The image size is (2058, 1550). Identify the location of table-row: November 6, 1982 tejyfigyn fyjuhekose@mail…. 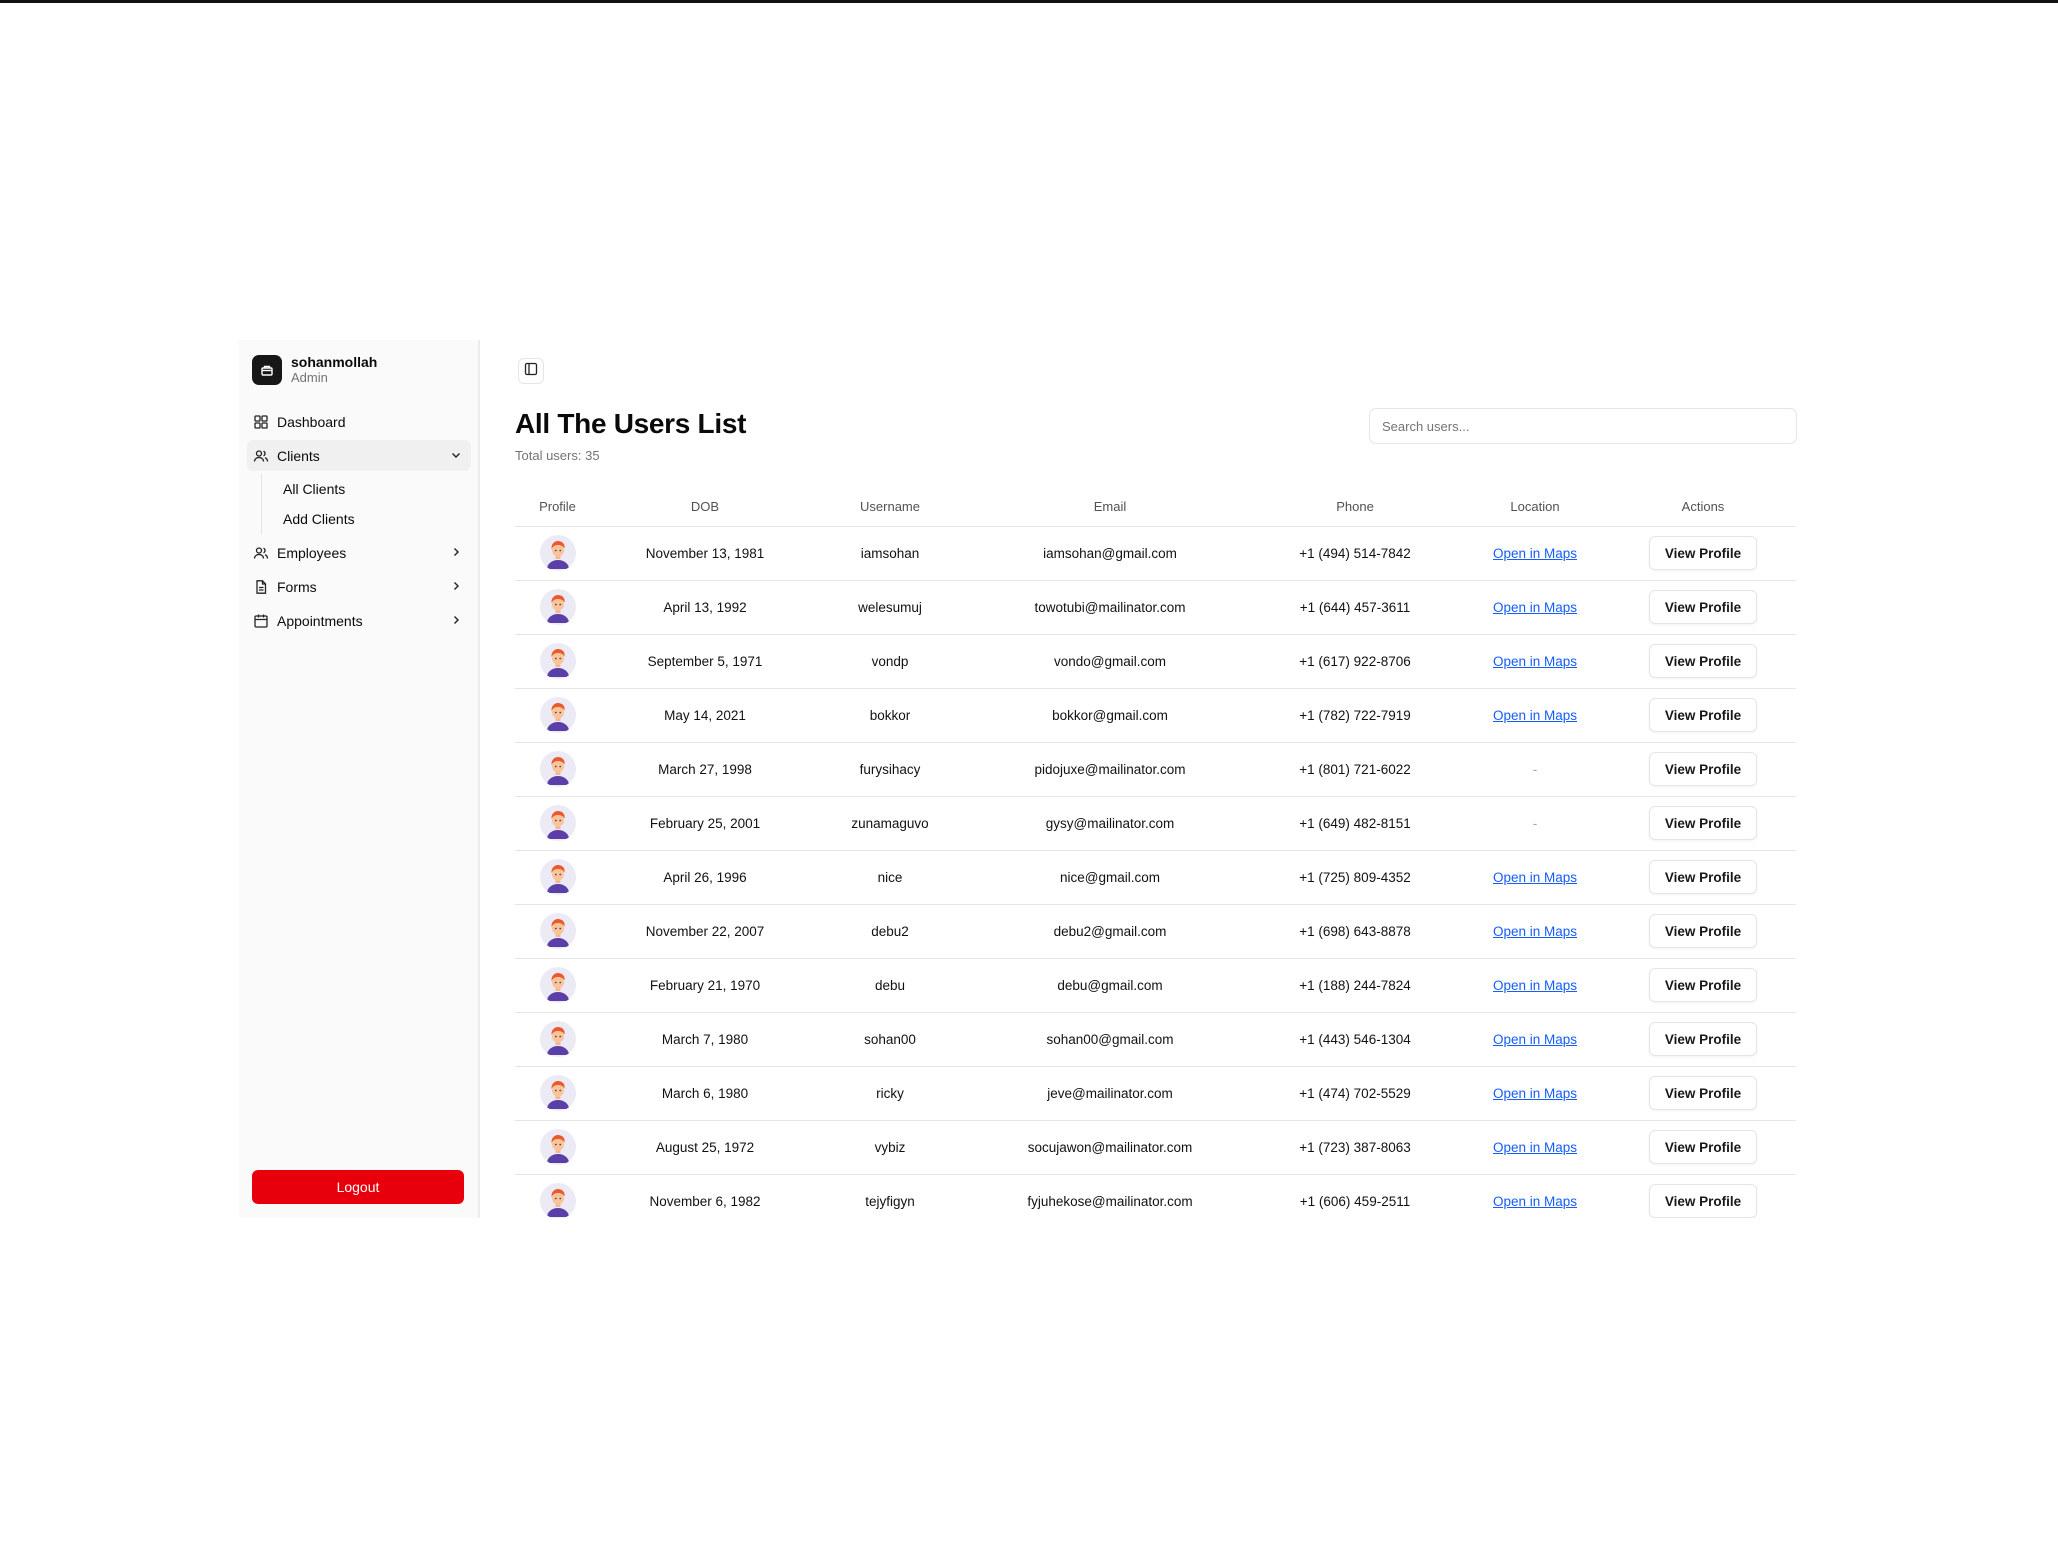
(1155, 1196).